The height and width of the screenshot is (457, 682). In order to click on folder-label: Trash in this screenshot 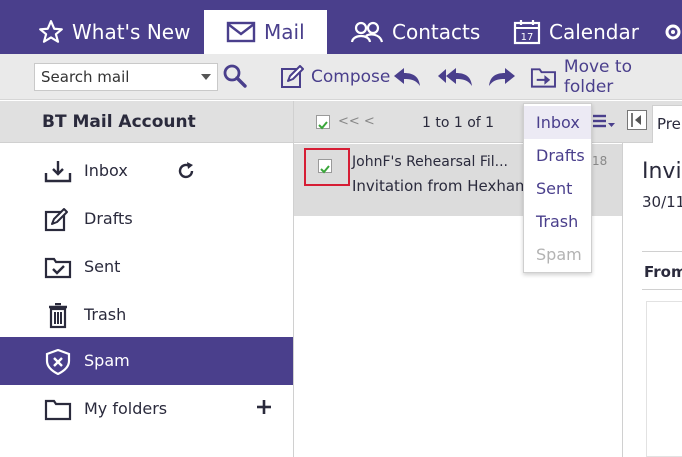, I will do `click(105, 314)`.